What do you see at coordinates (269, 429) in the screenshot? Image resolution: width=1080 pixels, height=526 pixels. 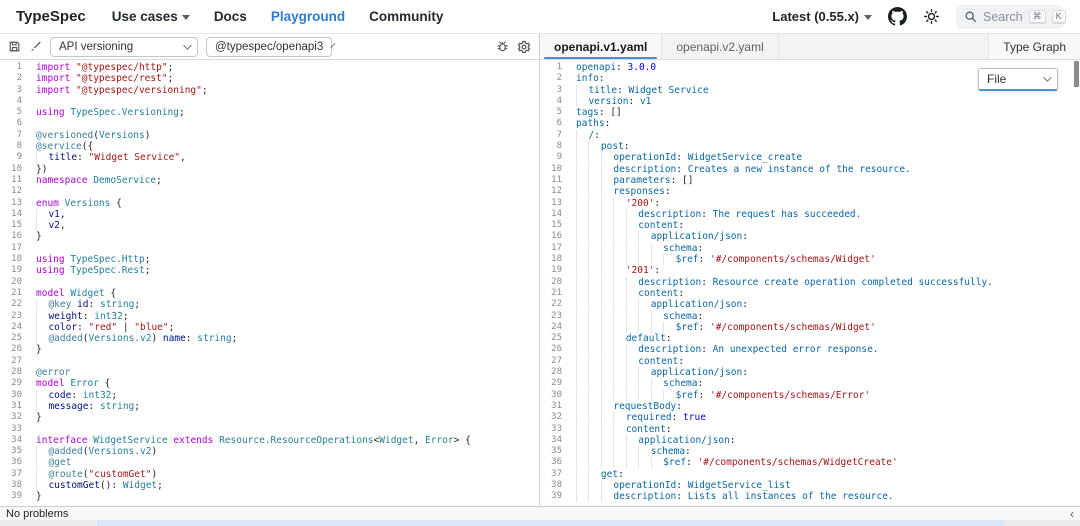 I see `code-line: 33` at bounding box center [269, 429].